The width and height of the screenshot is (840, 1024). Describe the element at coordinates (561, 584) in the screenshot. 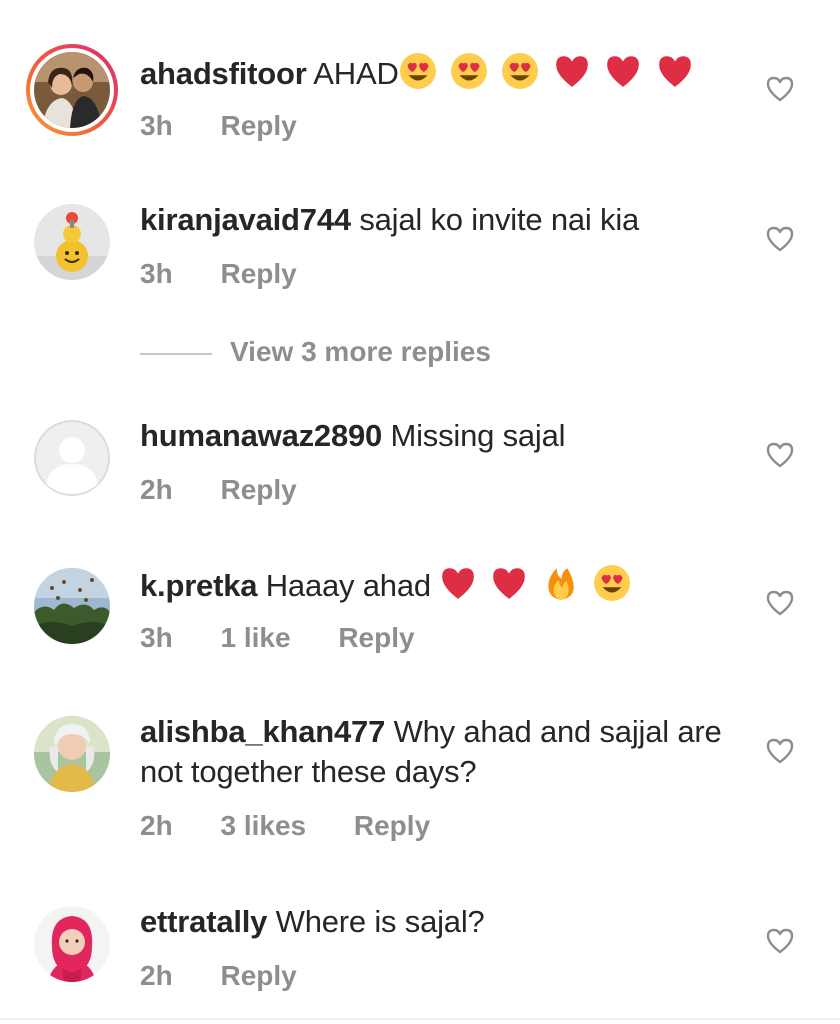

I see `fire-icon` at that location.